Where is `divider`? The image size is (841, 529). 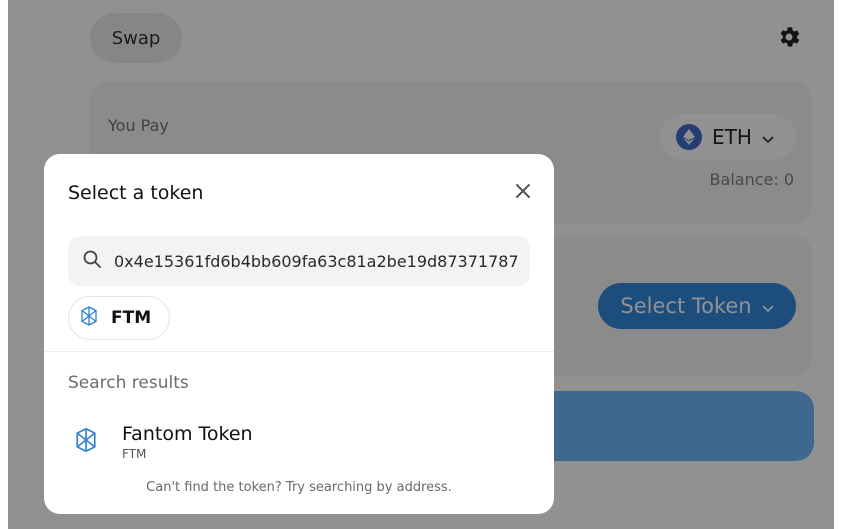
divider is located at coordinates (299, 351).